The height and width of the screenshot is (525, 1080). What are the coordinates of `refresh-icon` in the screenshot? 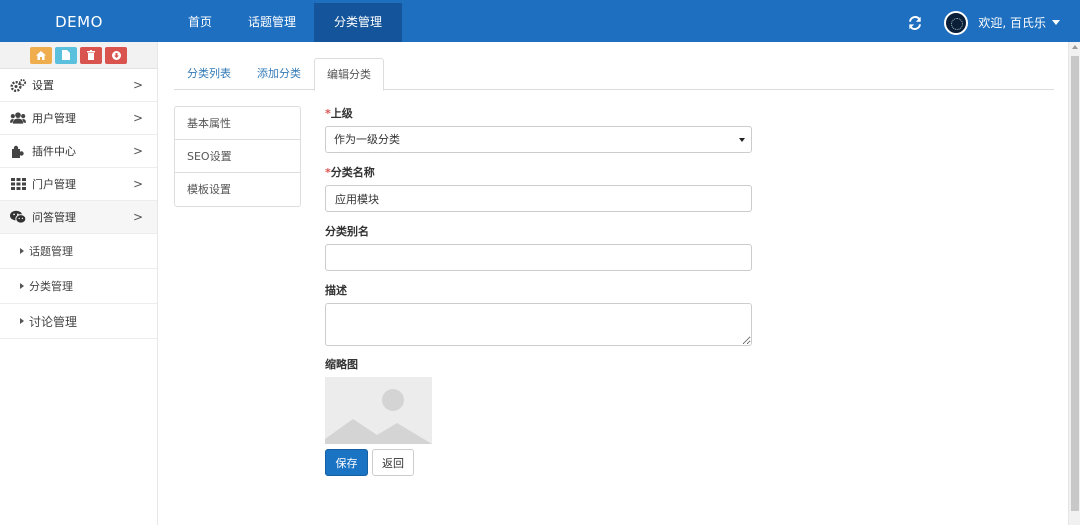 It's located at (915, 22).